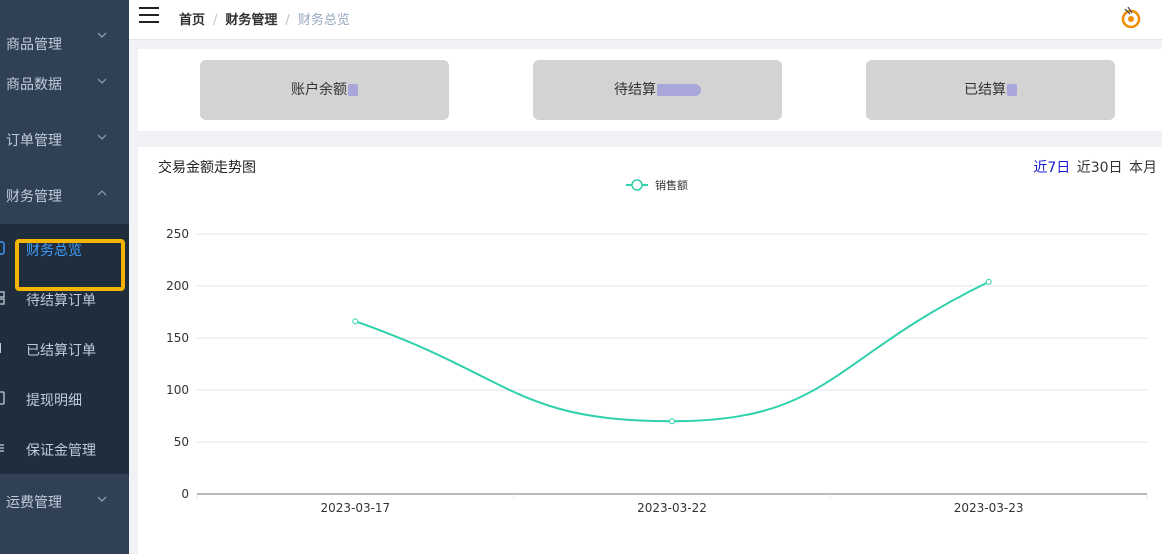 The height and width of the screenshot is (554, 1162). I want to click on stat-card-pending: 待结算, so click(657, 90).